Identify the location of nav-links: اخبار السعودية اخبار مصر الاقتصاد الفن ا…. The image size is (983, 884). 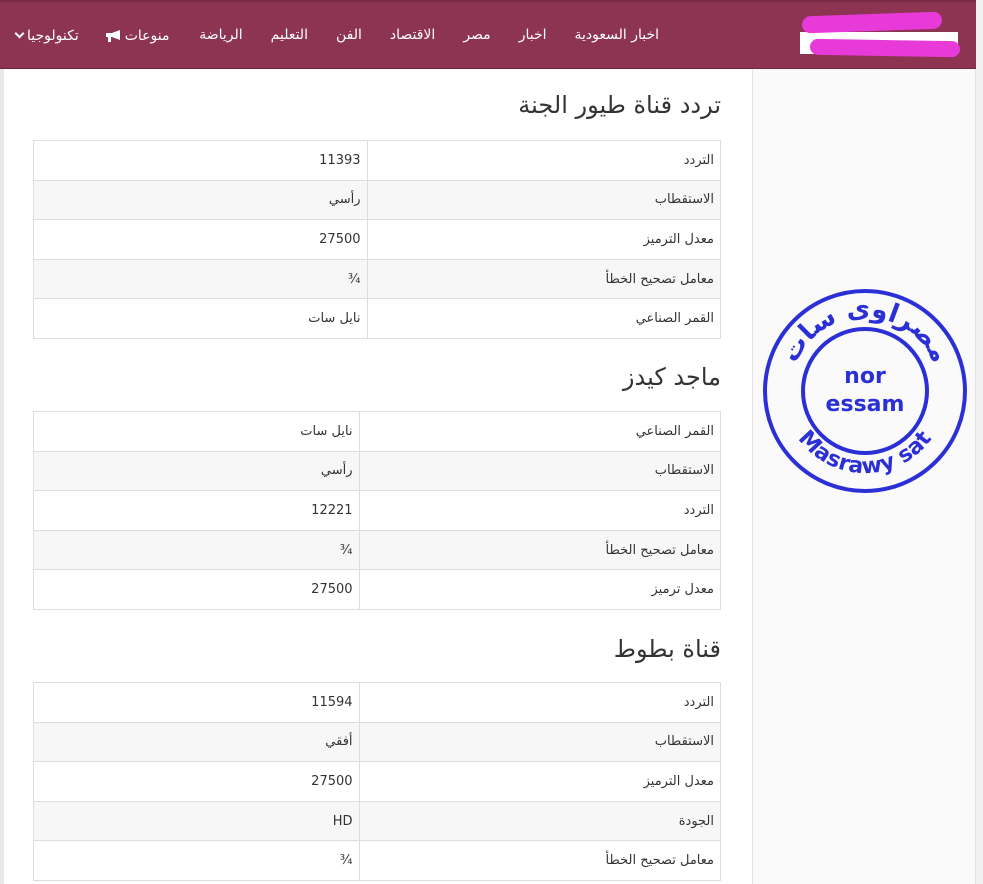
(429, 35).